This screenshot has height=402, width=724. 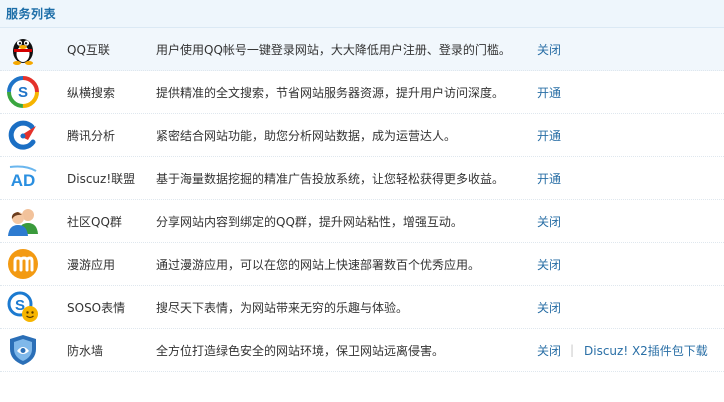 What do you see at coordinates (23, 135) in the screenshot?
I see `tencent-analytics-icon` at bounding box center [23, 135].